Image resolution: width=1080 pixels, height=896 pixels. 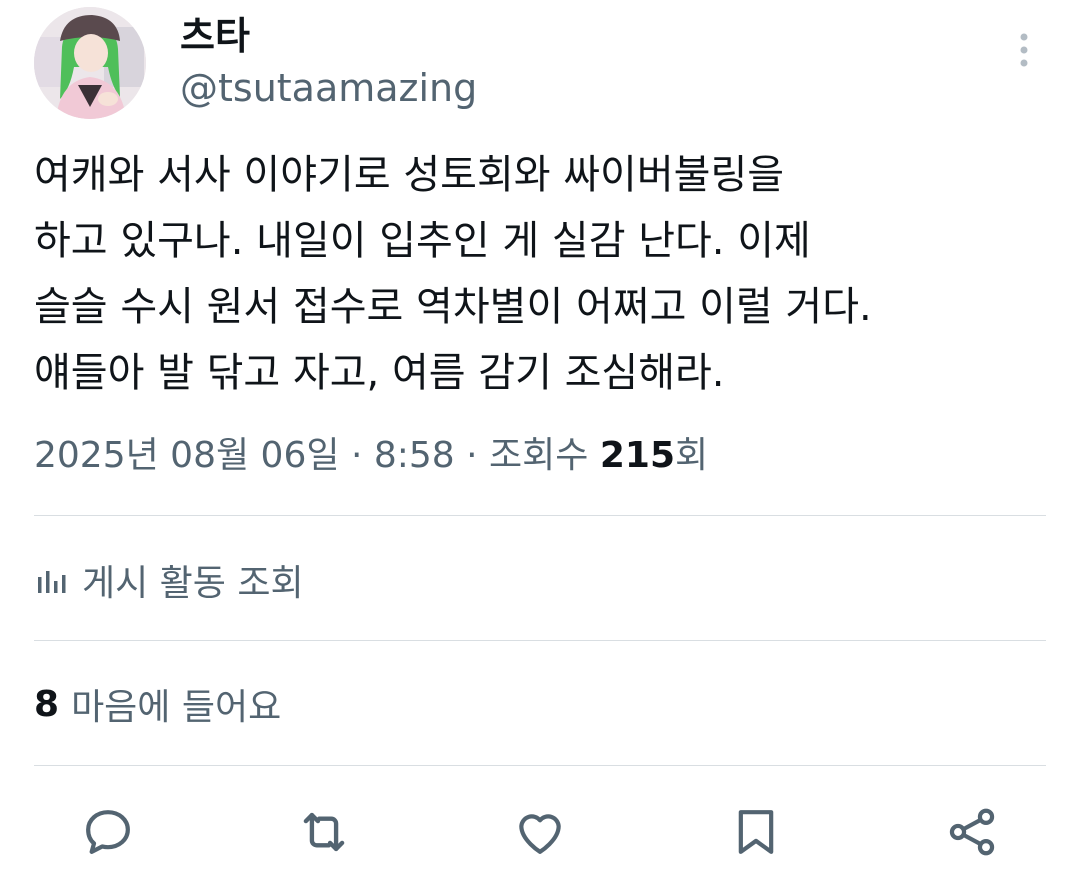 I want to click on tweet-meta: 2025년 08월 06일 · 8:58 · 조회수 215회, so click(x=371, y=456).